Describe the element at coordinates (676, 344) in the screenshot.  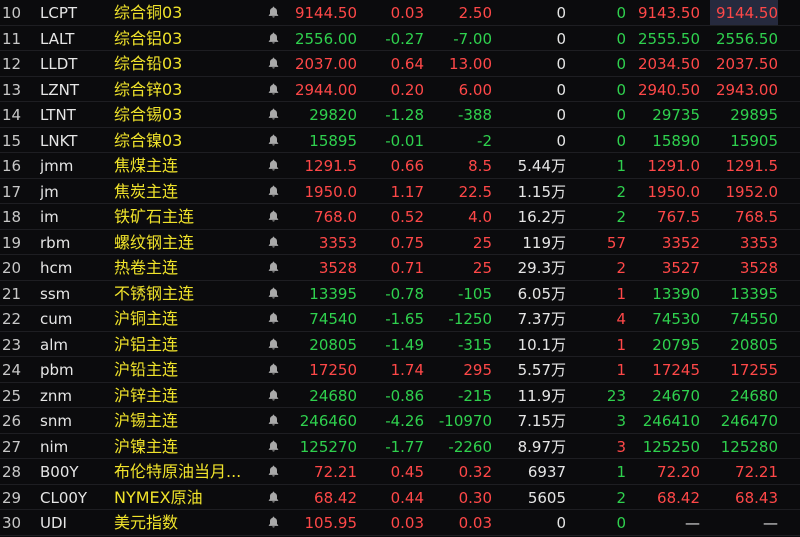
I see `bid-price: 20795` at that location.